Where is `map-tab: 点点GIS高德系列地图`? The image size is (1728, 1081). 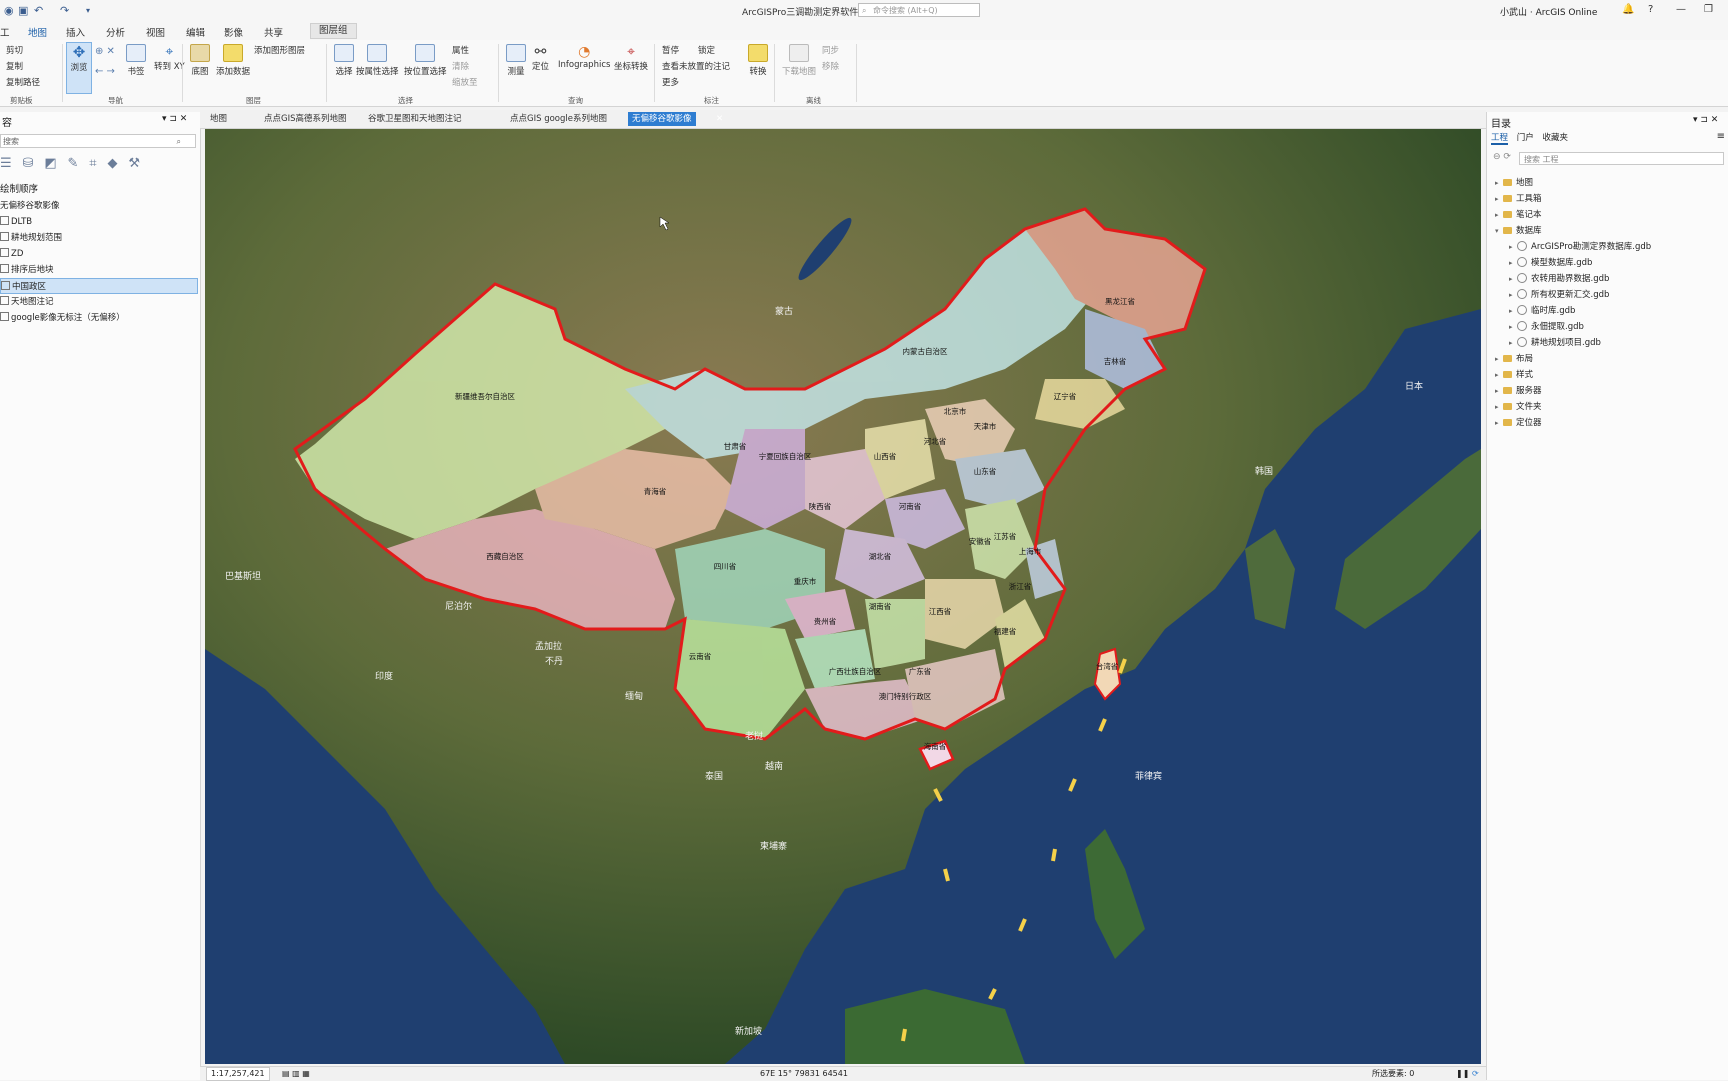
map-tab: 点点GIS高德系列地图 is located at coordinates (305, 119).